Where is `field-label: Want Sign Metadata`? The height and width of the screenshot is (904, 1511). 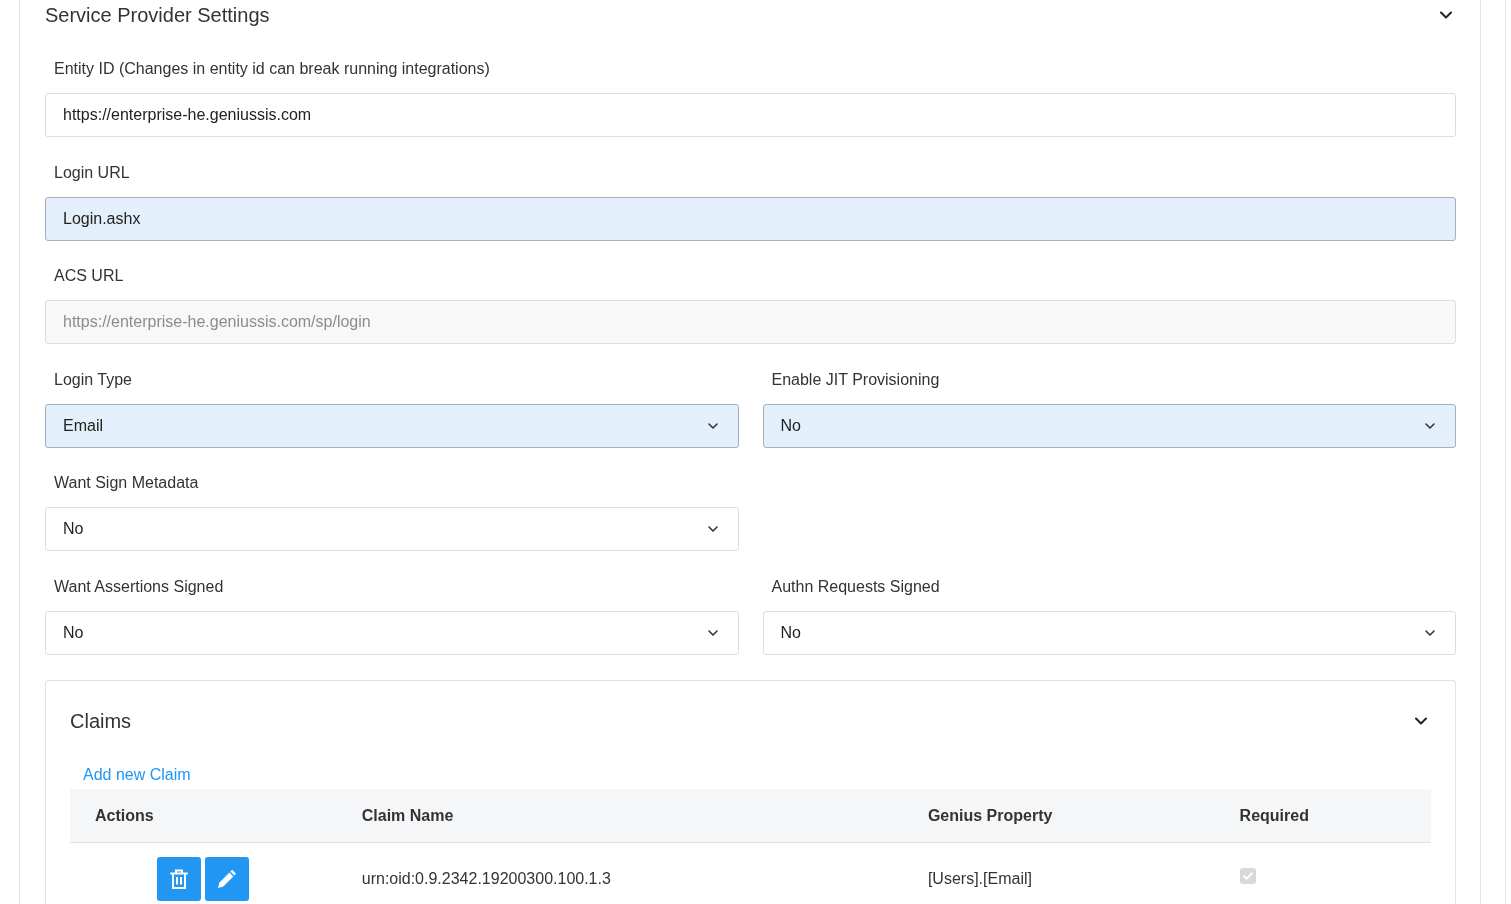
field-label: Want Sign Metadata is located at coordinates (126, 483).